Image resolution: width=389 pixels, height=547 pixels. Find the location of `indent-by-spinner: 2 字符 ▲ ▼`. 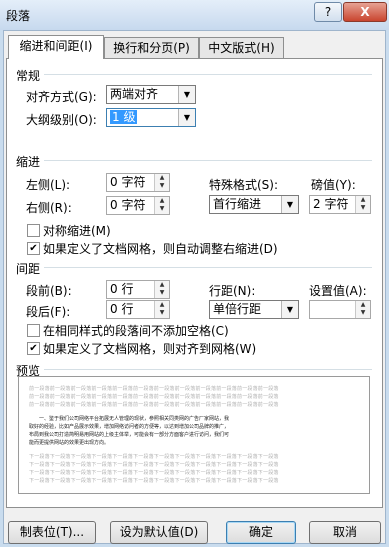

indent-by-spinner: 2 字符 ▲ ▼ is located at coordinates (340, 204).